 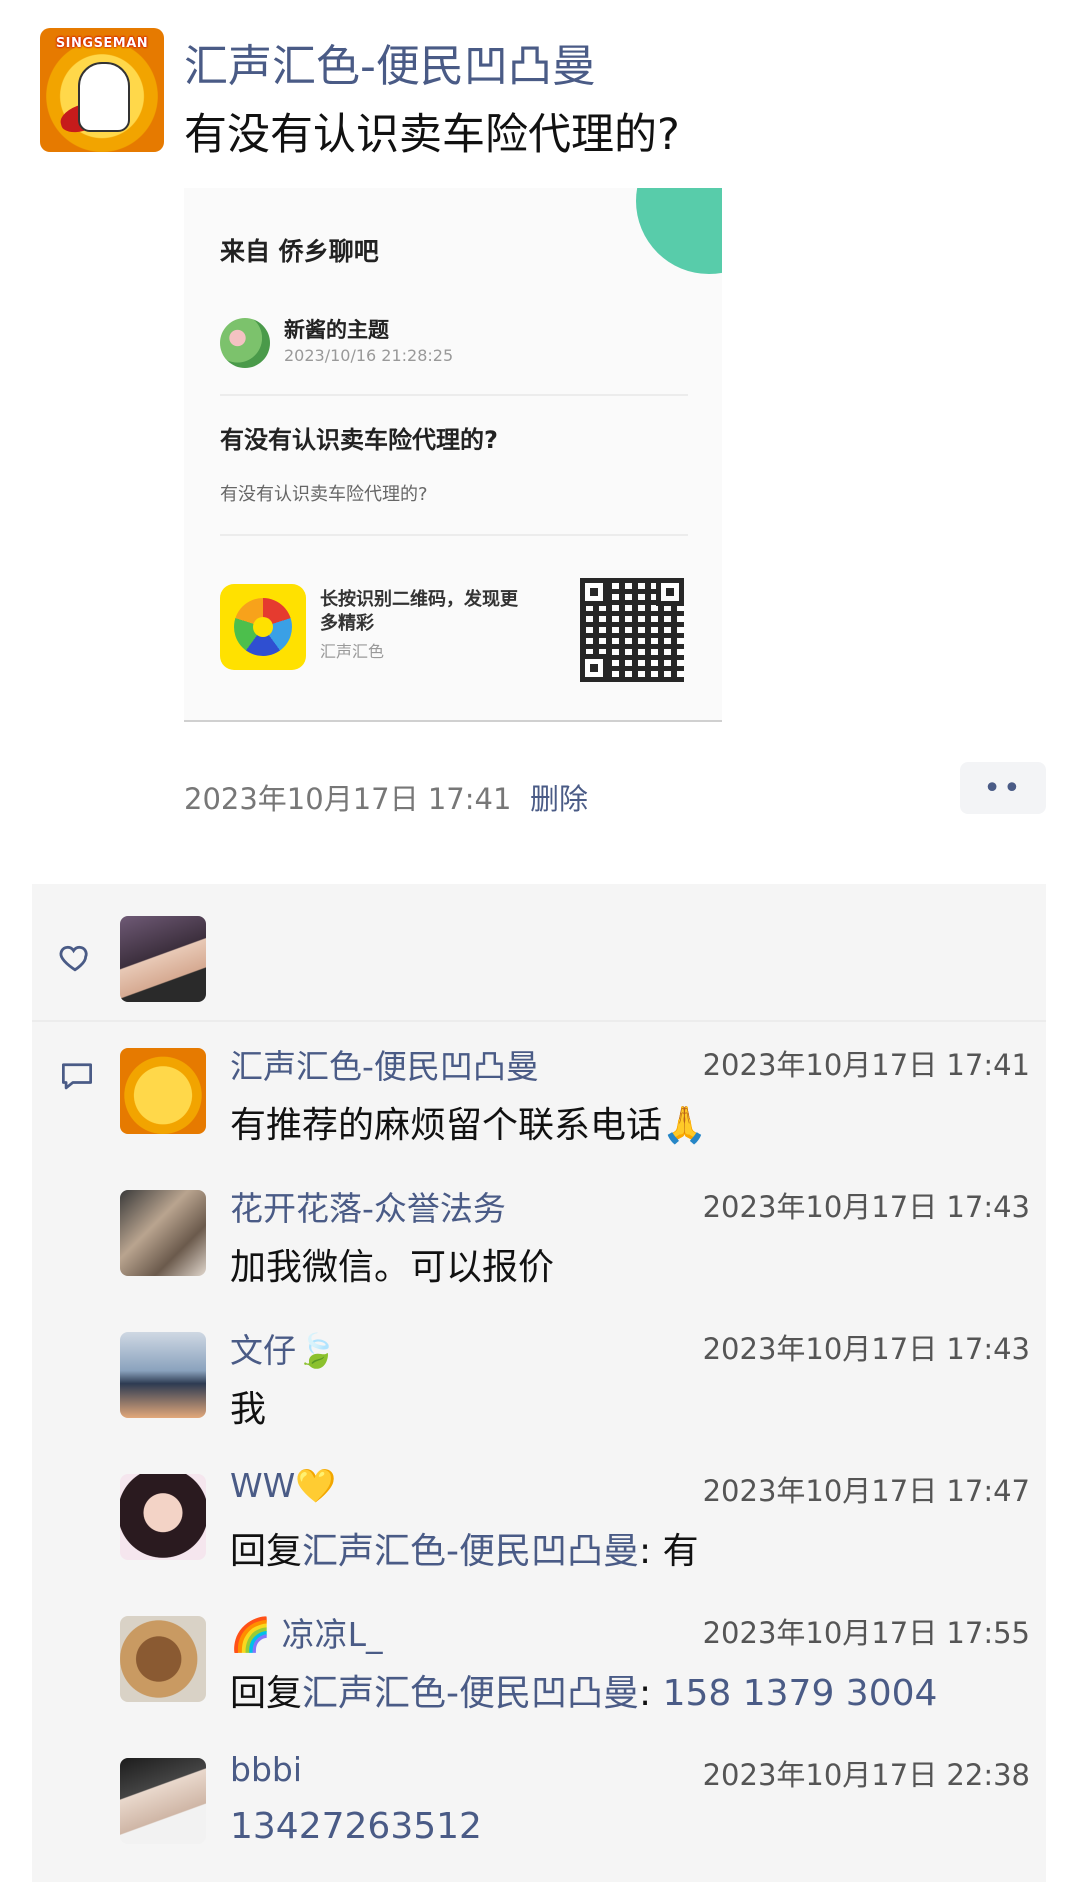 I want to click on poster-name: 汇声汇色-便民凹凸曼, so click(x=390, y=62).